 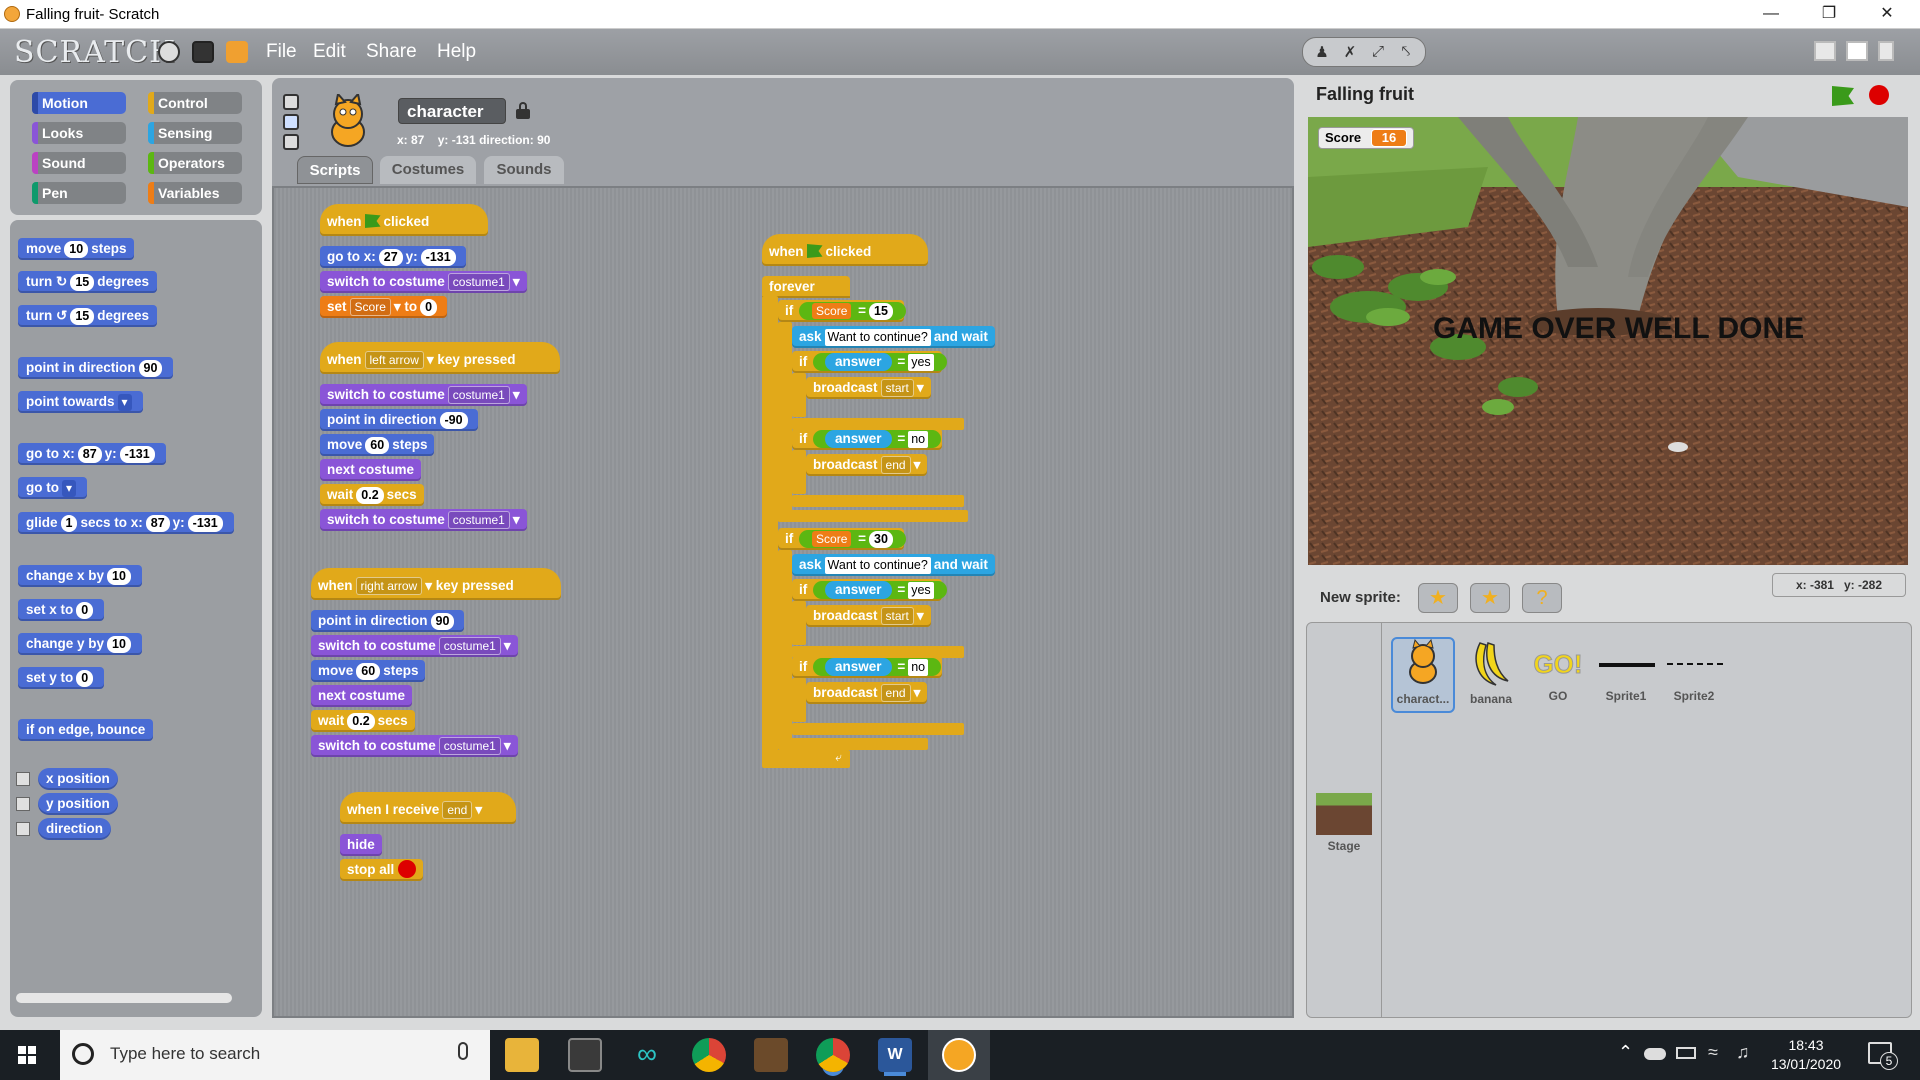 What do you see at coordinates (1655, 1054) in the screenshot?
I see `onedrive-icon` at bounding box center [1655, 1054].